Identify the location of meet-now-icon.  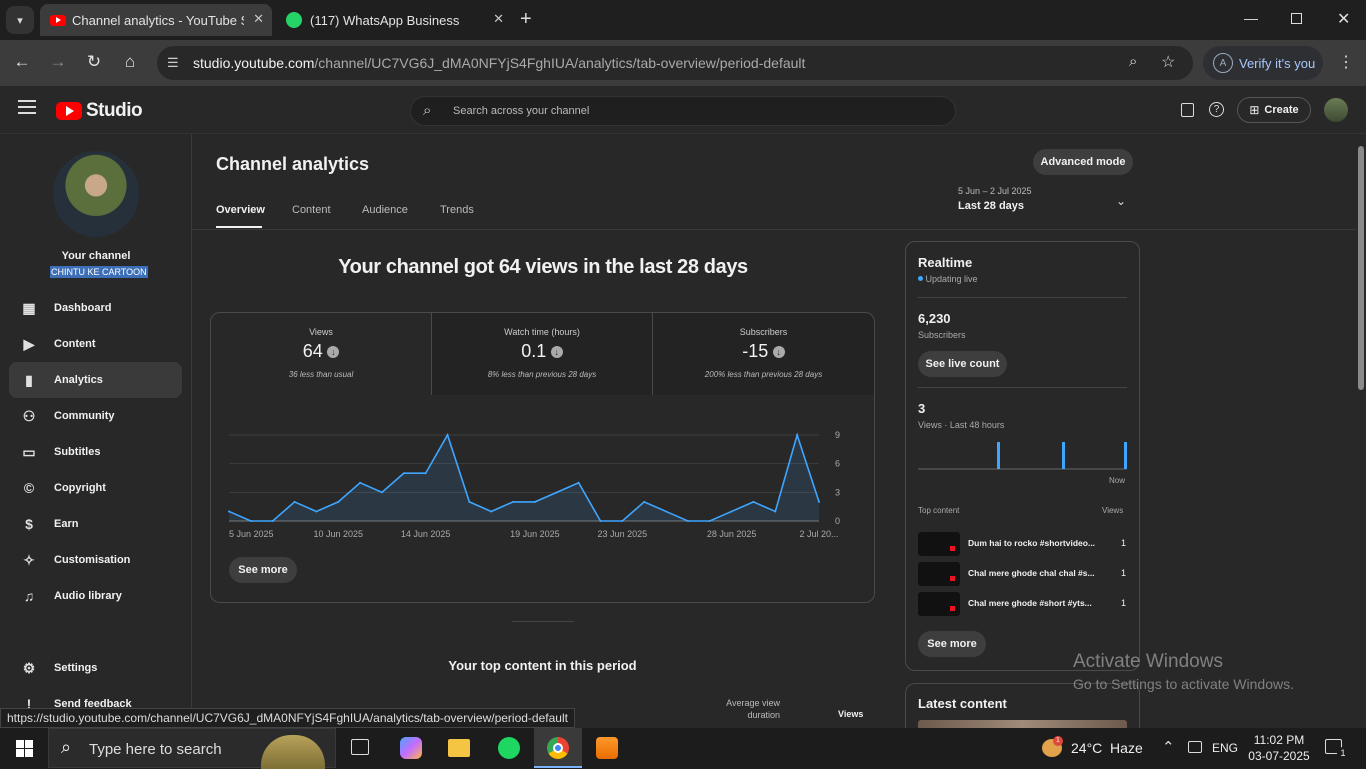
(1195, 747).